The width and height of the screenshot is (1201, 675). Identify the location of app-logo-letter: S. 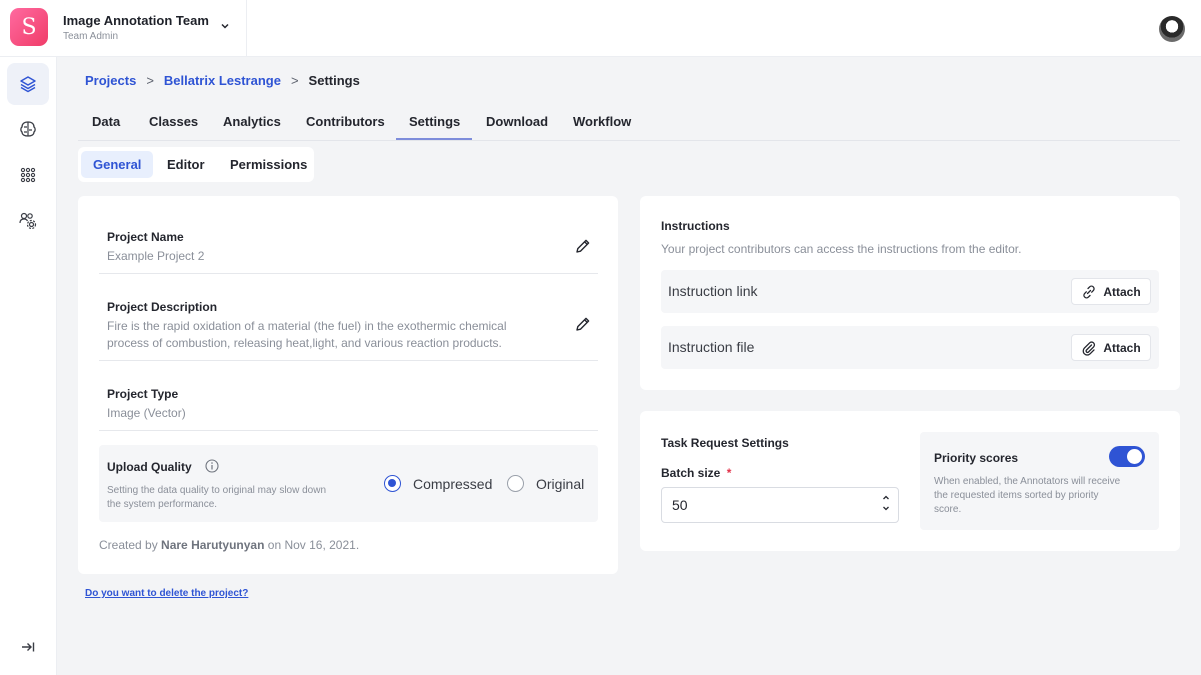
(29, 27).